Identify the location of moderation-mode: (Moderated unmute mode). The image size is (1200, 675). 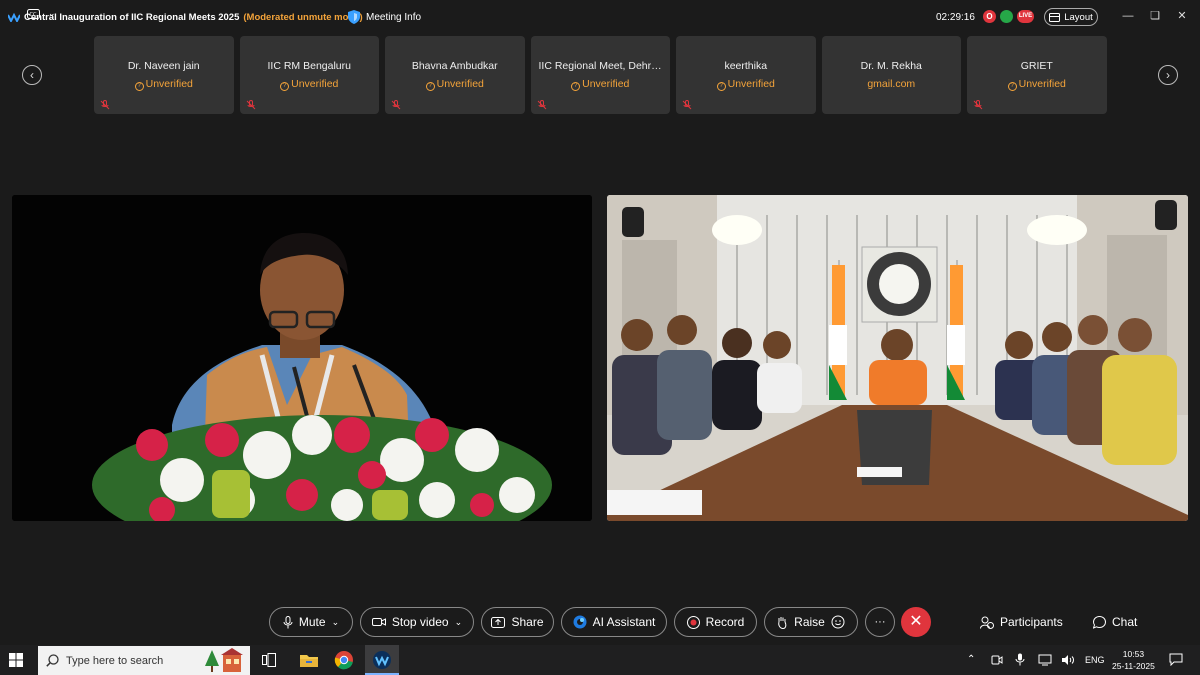
(303, 17).